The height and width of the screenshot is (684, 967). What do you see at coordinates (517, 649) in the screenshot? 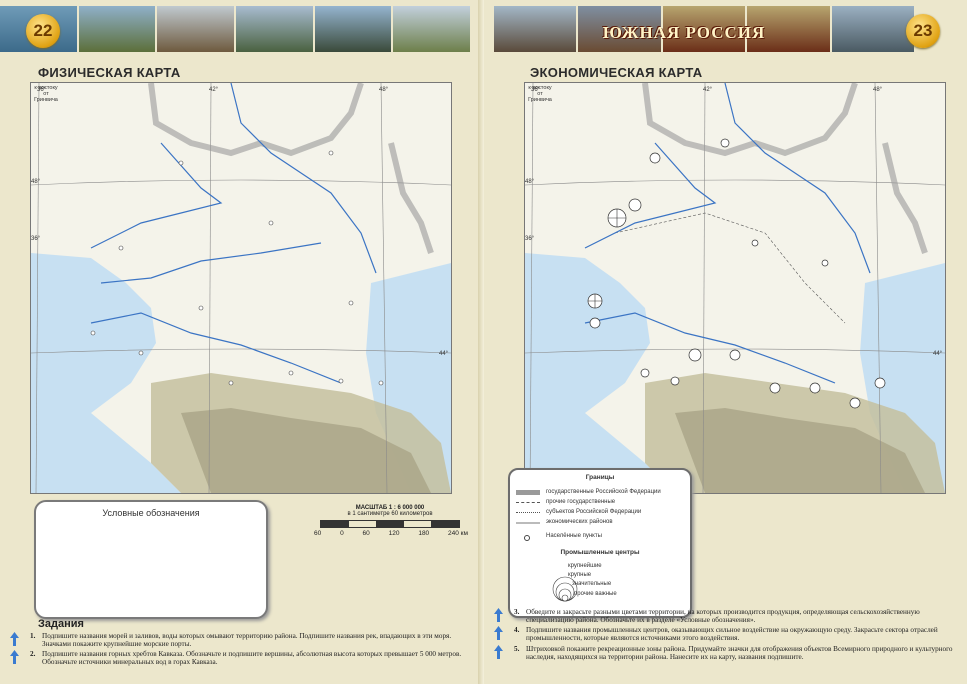
I see `task-number: 5.` at bounding box center [517, 649].